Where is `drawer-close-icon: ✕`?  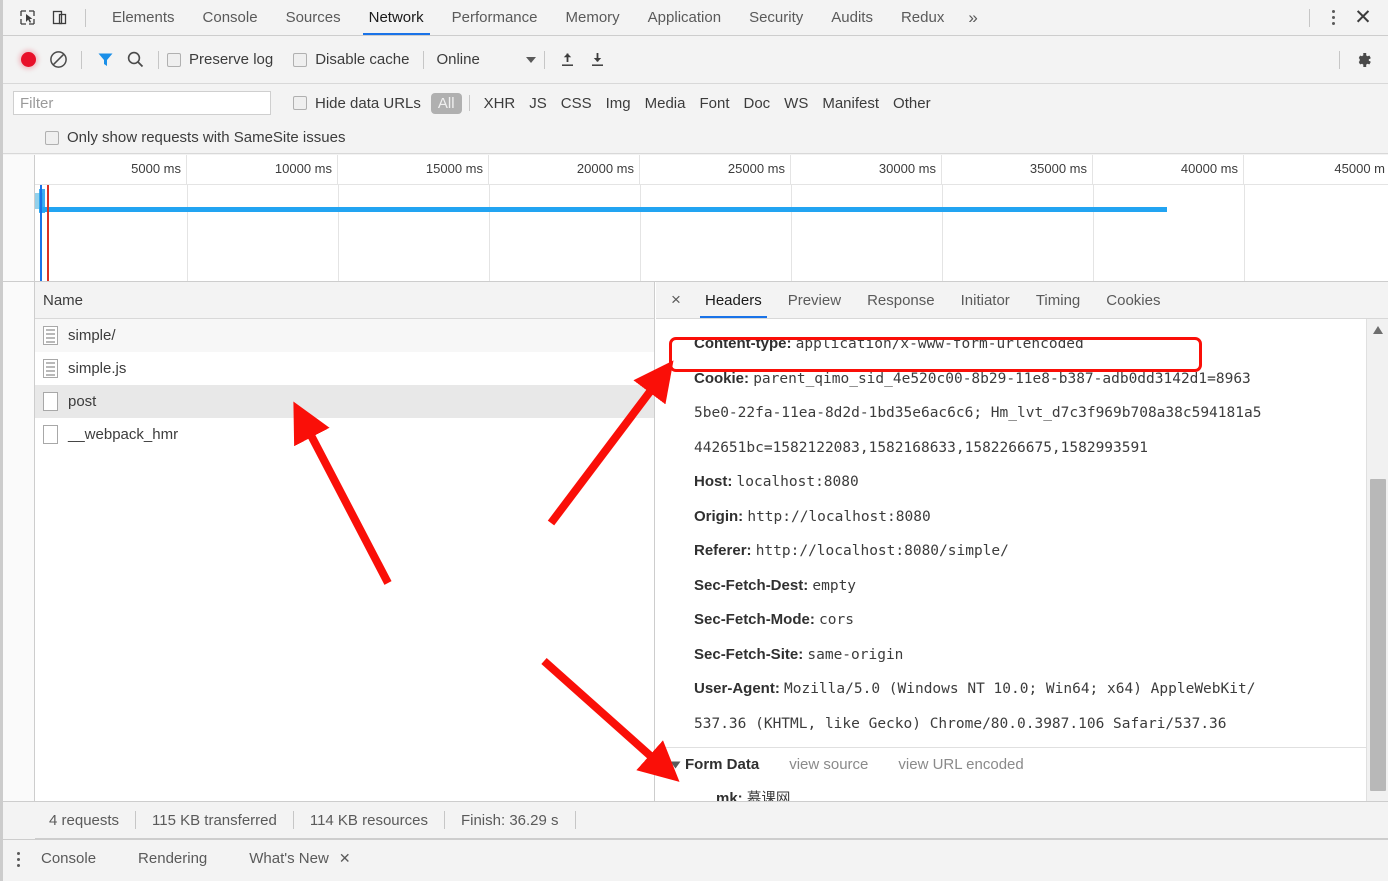
drawer-close-icon: ✕ is located at coordinates (345, 858).